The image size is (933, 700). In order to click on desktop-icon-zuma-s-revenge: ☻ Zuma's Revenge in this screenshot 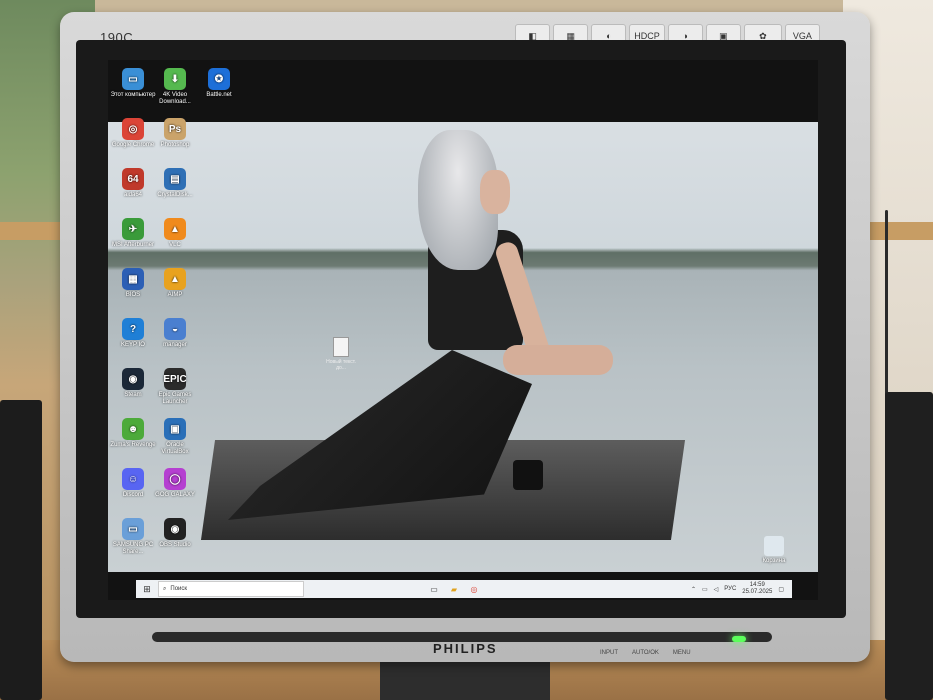, I will do `click(133, 433)`.